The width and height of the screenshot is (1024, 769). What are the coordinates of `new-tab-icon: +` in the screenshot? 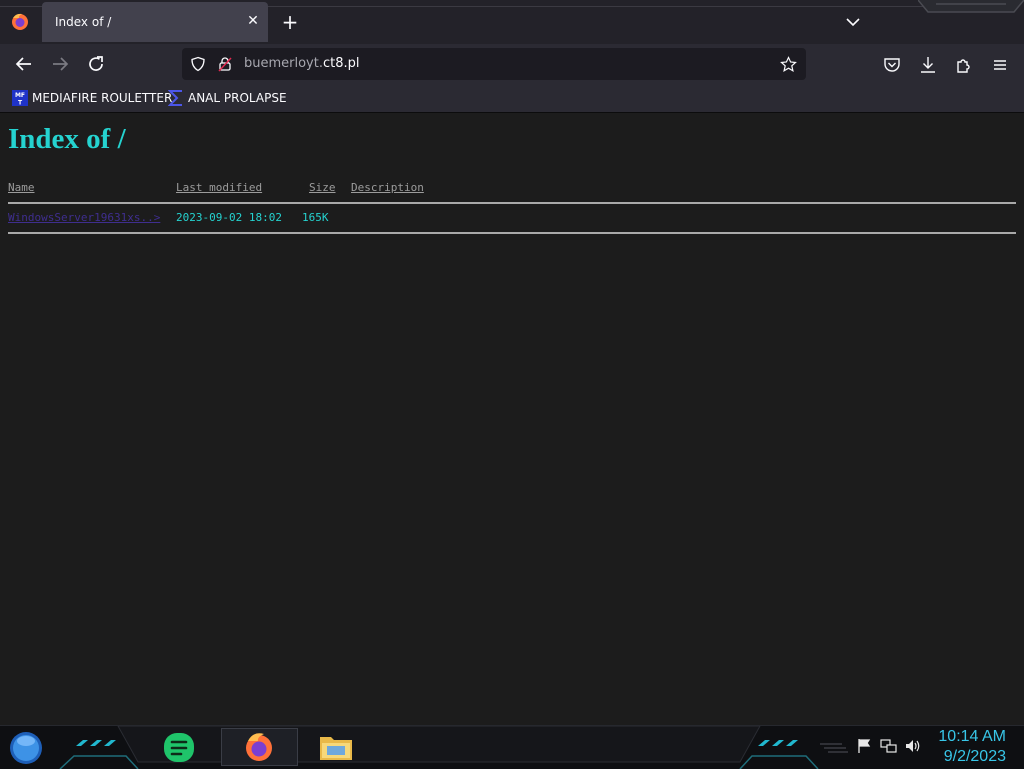 It's located at (290, 22).